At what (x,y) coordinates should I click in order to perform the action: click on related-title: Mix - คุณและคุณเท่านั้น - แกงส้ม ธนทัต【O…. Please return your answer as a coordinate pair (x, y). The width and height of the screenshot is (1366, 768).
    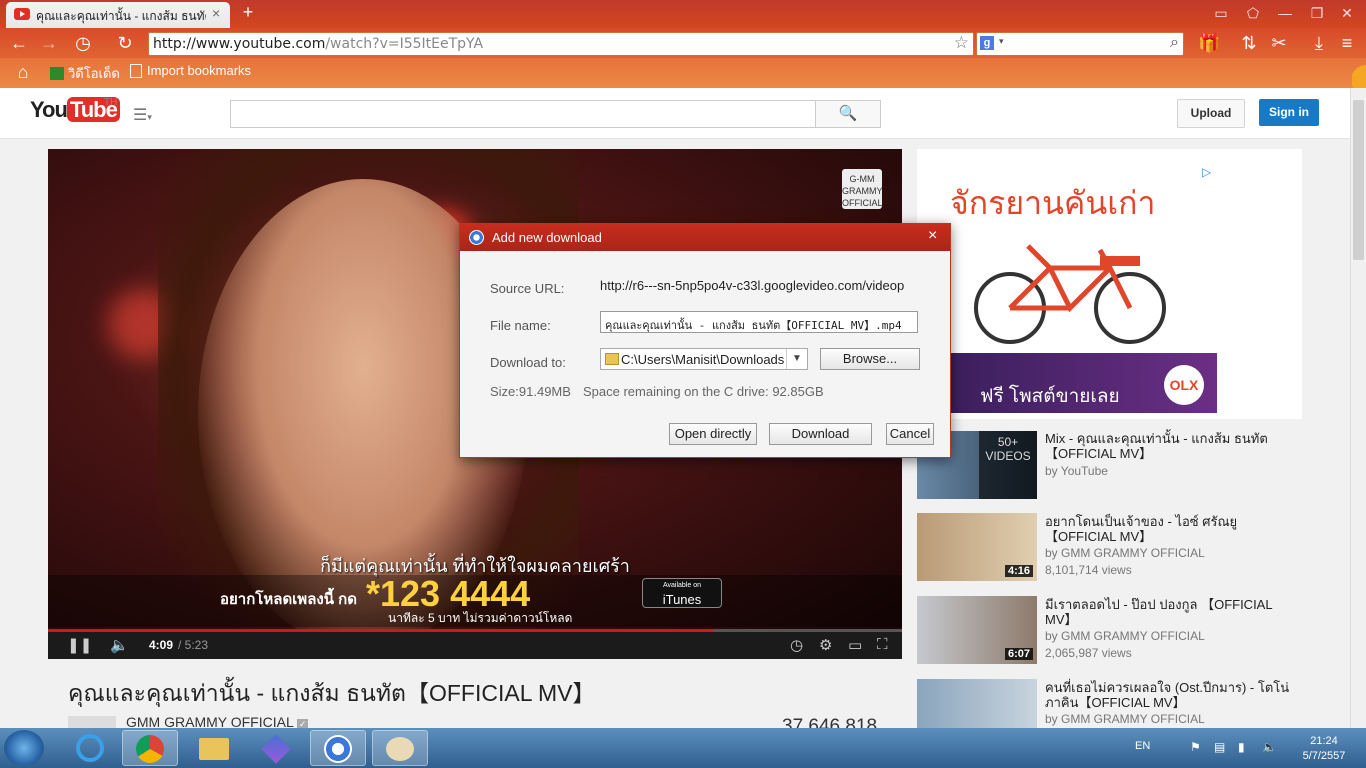
    Looking at the image, I should click on (1170, 446).